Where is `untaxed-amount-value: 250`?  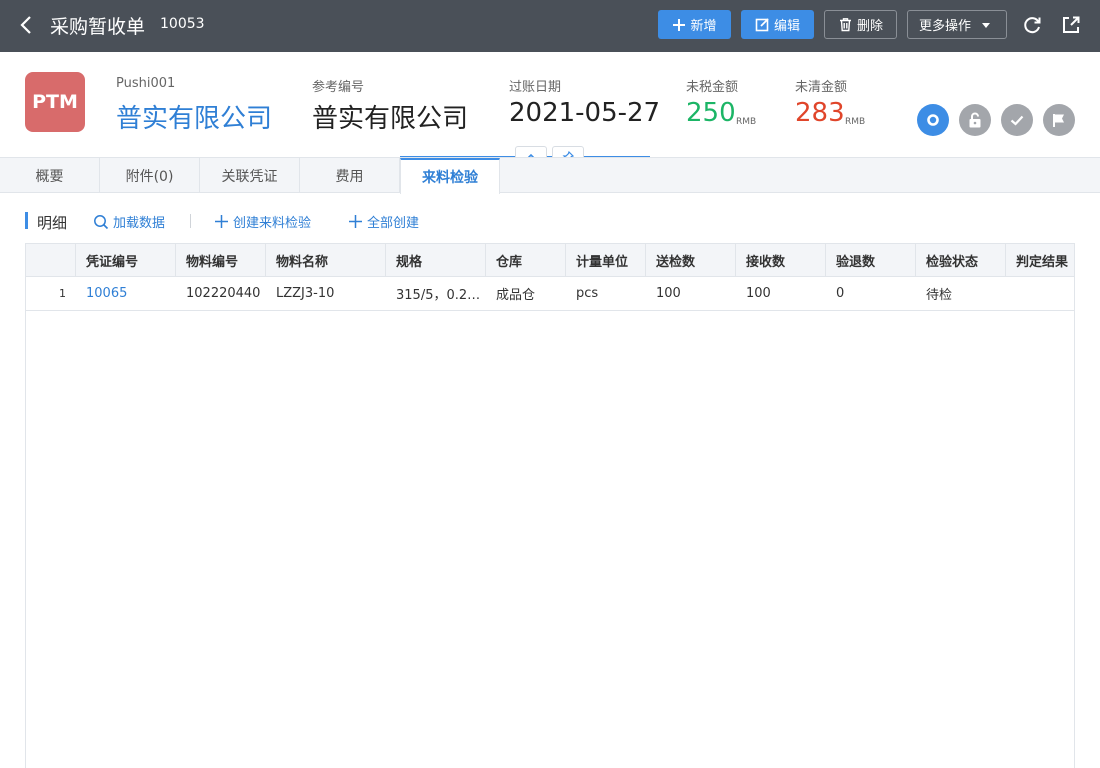
untaxed-amount-value: 250 is located at coordinates (711, 113).